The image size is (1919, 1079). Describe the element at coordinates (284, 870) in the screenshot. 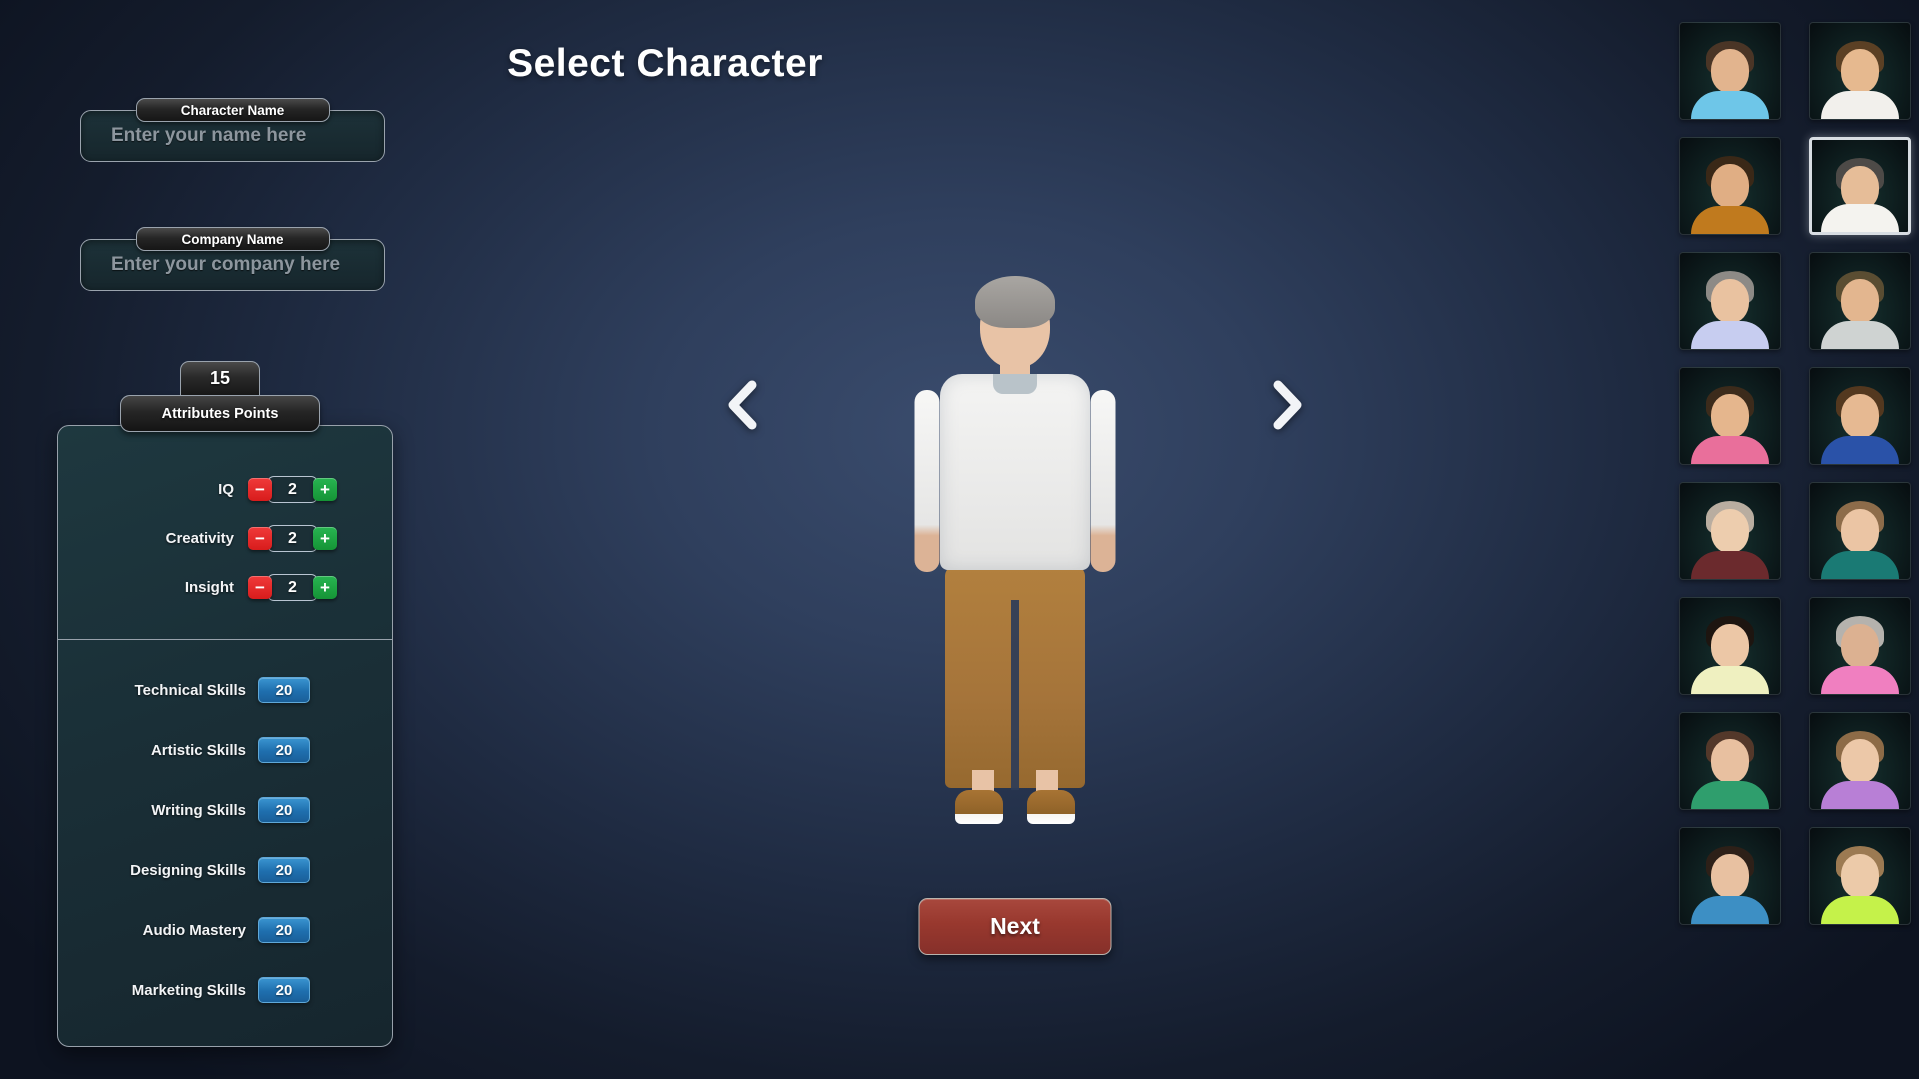

I see `skill-value-designing: 20` at that location.